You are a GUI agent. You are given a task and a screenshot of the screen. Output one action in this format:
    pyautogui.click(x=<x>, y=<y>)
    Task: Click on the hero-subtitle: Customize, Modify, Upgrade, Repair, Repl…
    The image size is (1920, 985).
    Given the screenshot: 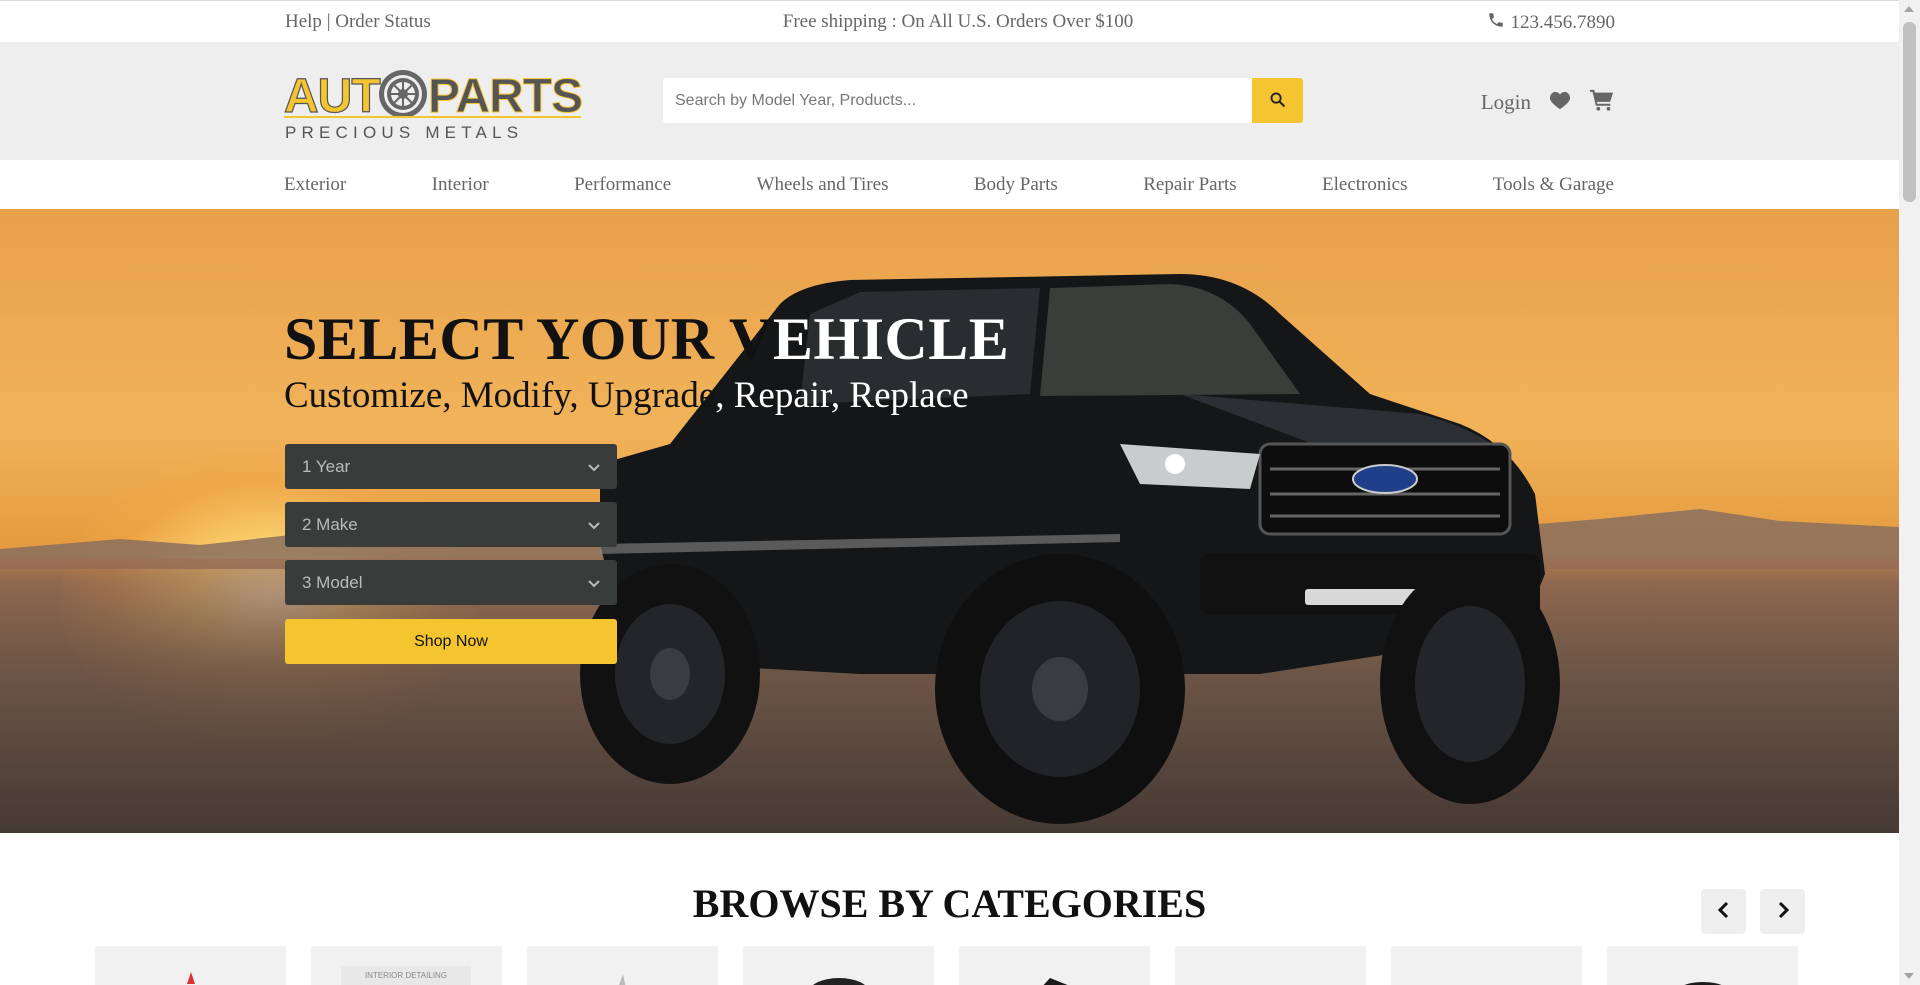 What is the action you would take?
    pyautogui.click(x=626, y=395)
    